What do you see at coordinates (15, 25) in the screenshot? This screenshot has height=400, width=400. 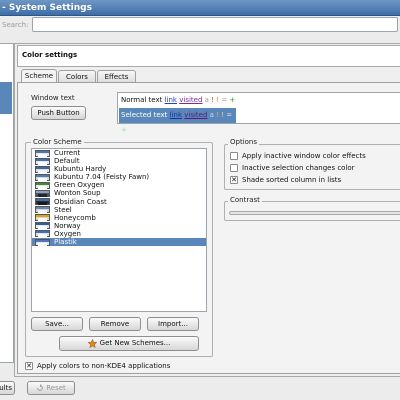 I see `search-label: Search:` at bounding box center [15, 25].